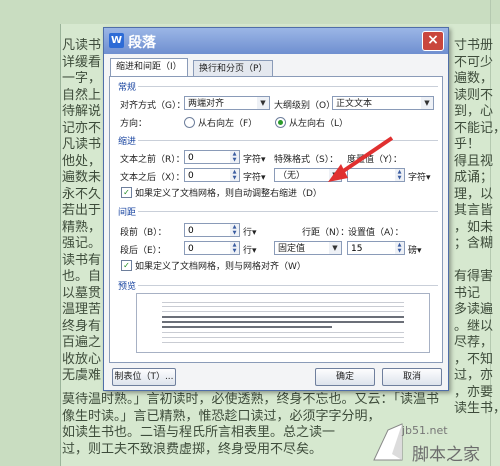 The height and width of the screenshot is (466, 500). What do you see at coordinates (446, 455) in the screenshot?
I see `watermark-name: 脚本之家` at bounding box center [446, 455].